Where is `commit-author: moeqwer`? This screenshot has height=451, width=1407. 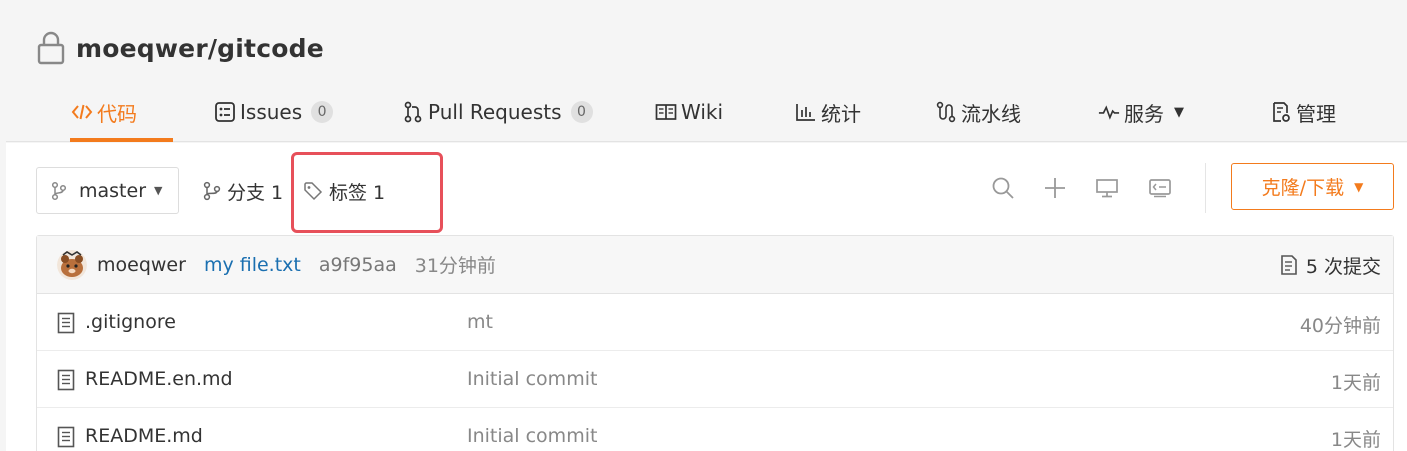 commit-author: moeqwer is located at coordinates (141, 265).